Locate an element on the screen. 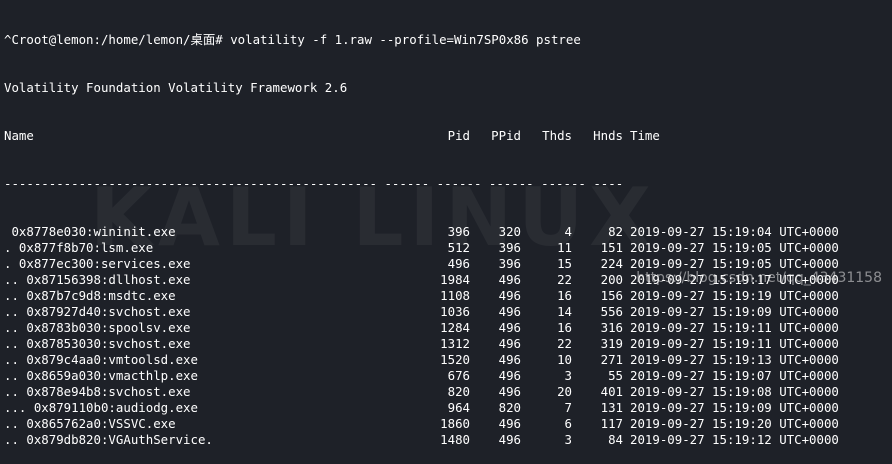 This screenshot has height=464, width=892. process-threads: 6 is located at coordinates (568, 423).